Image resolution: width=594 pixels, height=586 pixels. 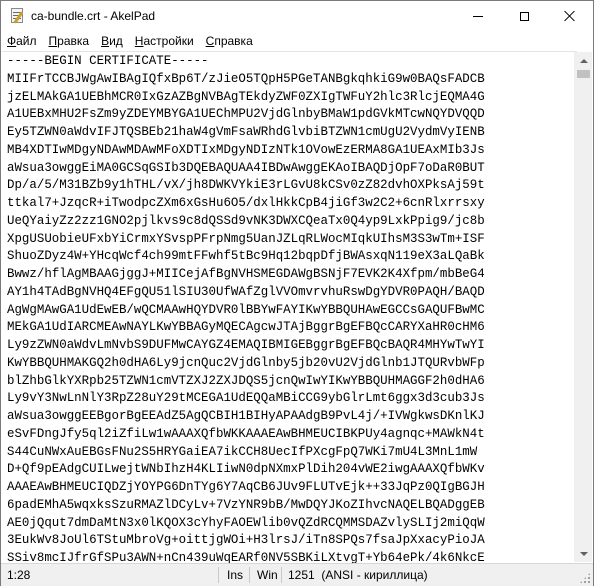 I want to click on scrollbar-thumb, so click(x=583, y=74).